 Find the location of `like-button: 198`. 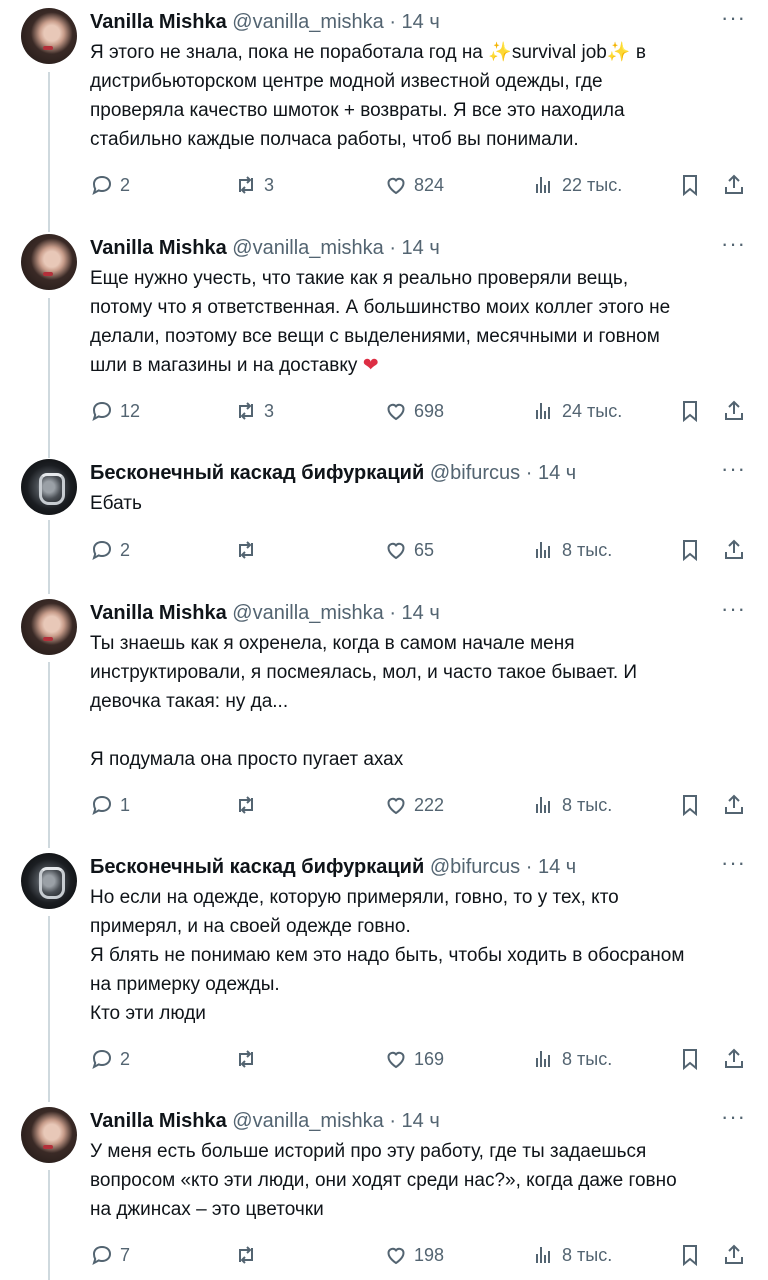

like-button: 198 is located at coordinates (414, 1255).